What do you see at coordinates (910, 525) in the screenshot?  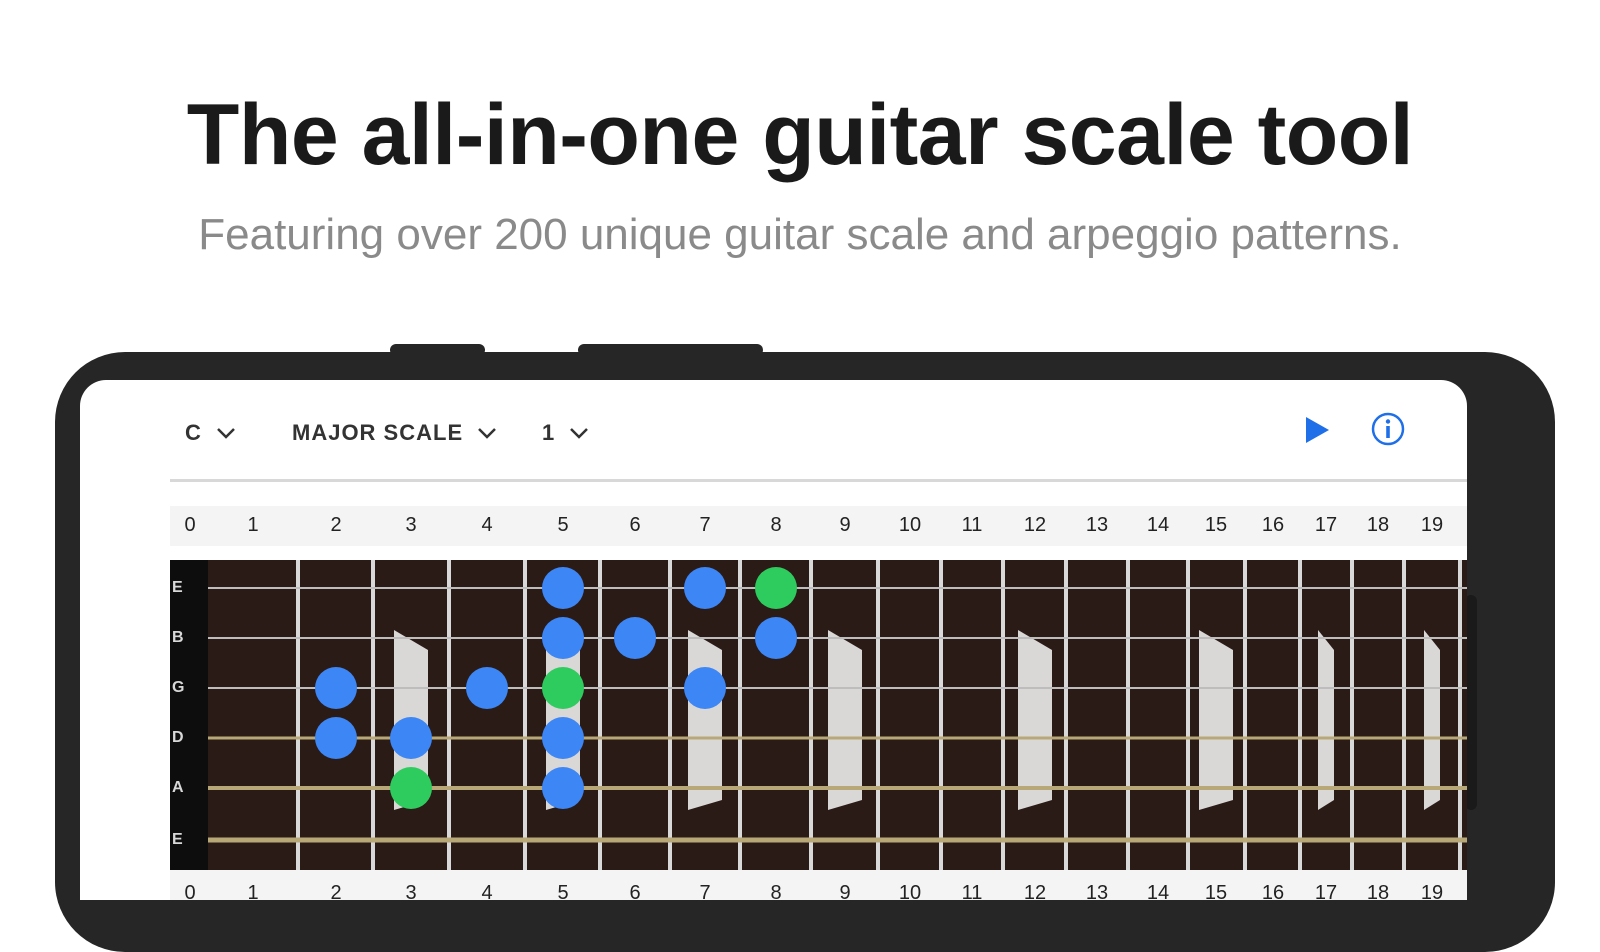 I see `fret-number: 10` at bounding box center [910, 525].